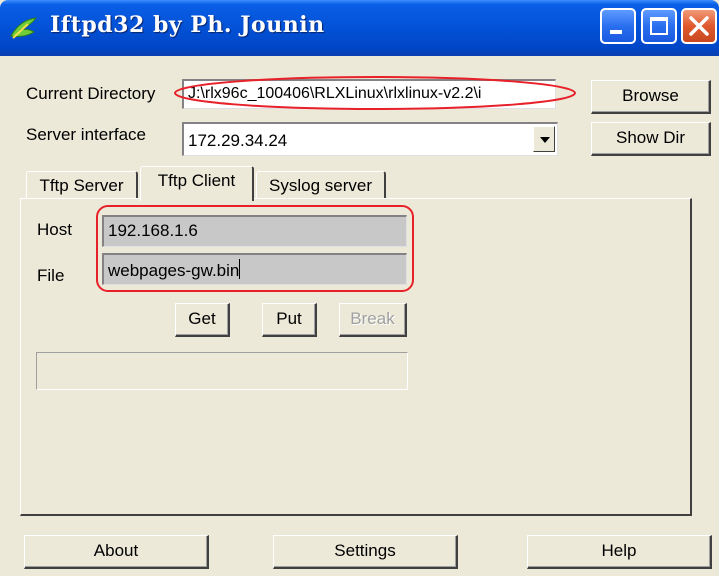  Describe the element at coordinates (153, 230) in the screenshot. I see `host-value: 192.168.1.6` at that location.